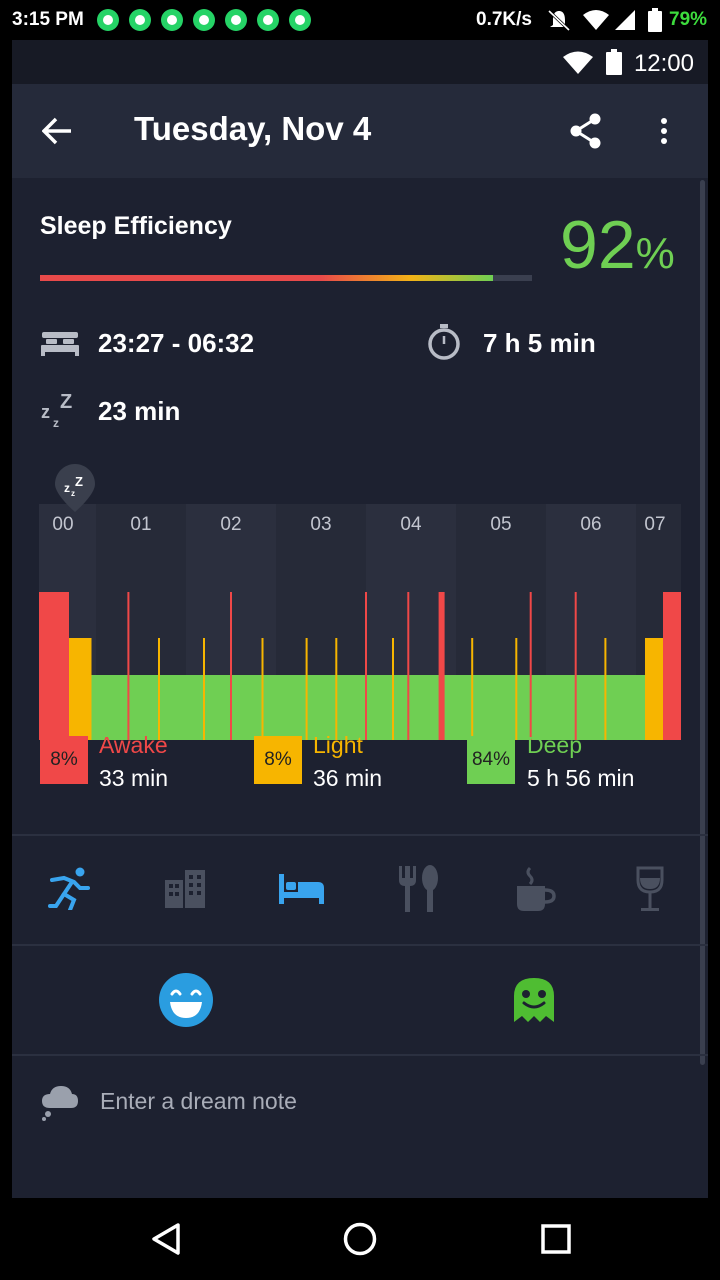 This screenshot has width=720, height=1280. What do you see at coordinates (186, 1000) in the screenshot?
I see `smiley-face-icon` at bounding box center [186, 1000].